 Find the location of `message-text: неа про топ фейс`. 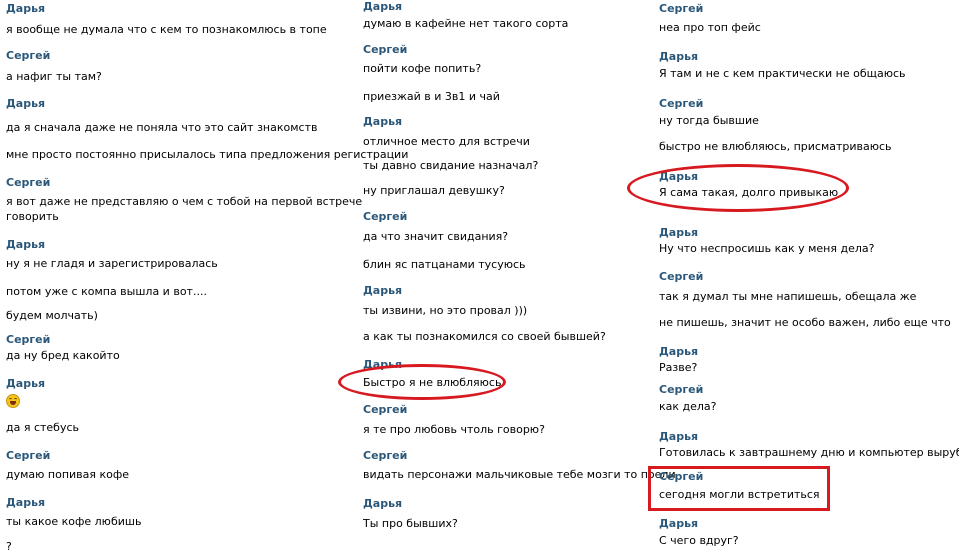

message-text: неа про топ фейс is located at coordinates (710, 27).